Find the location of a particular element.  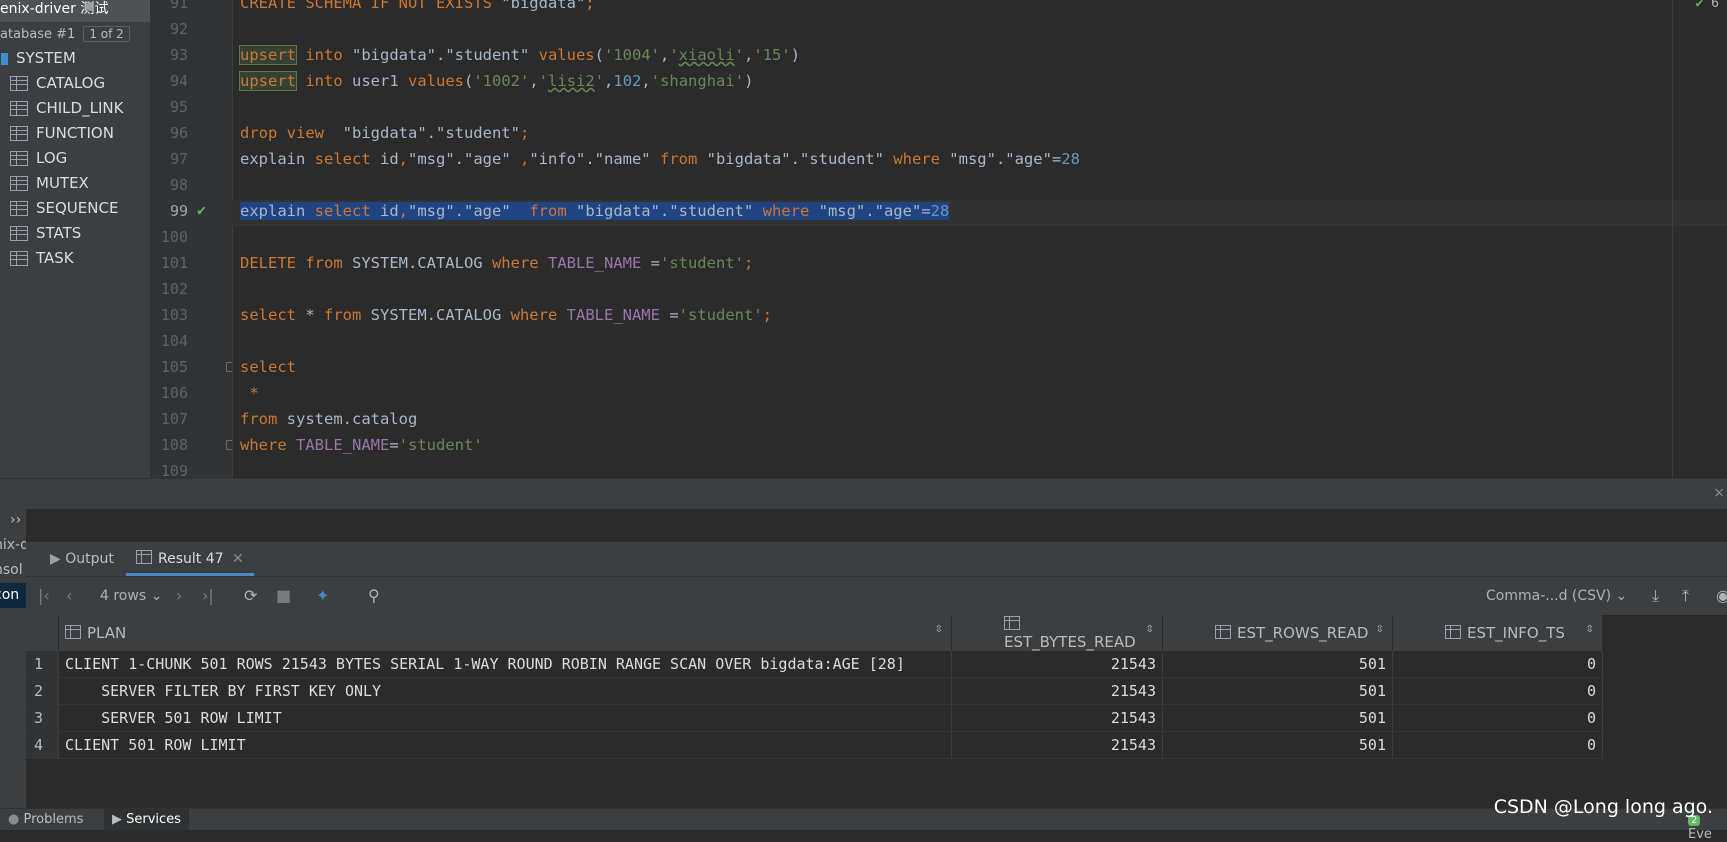

table-row: 4 CLIENT 501 ROW LIMIT 21543 501 0 is located at coordinates (814, 745).